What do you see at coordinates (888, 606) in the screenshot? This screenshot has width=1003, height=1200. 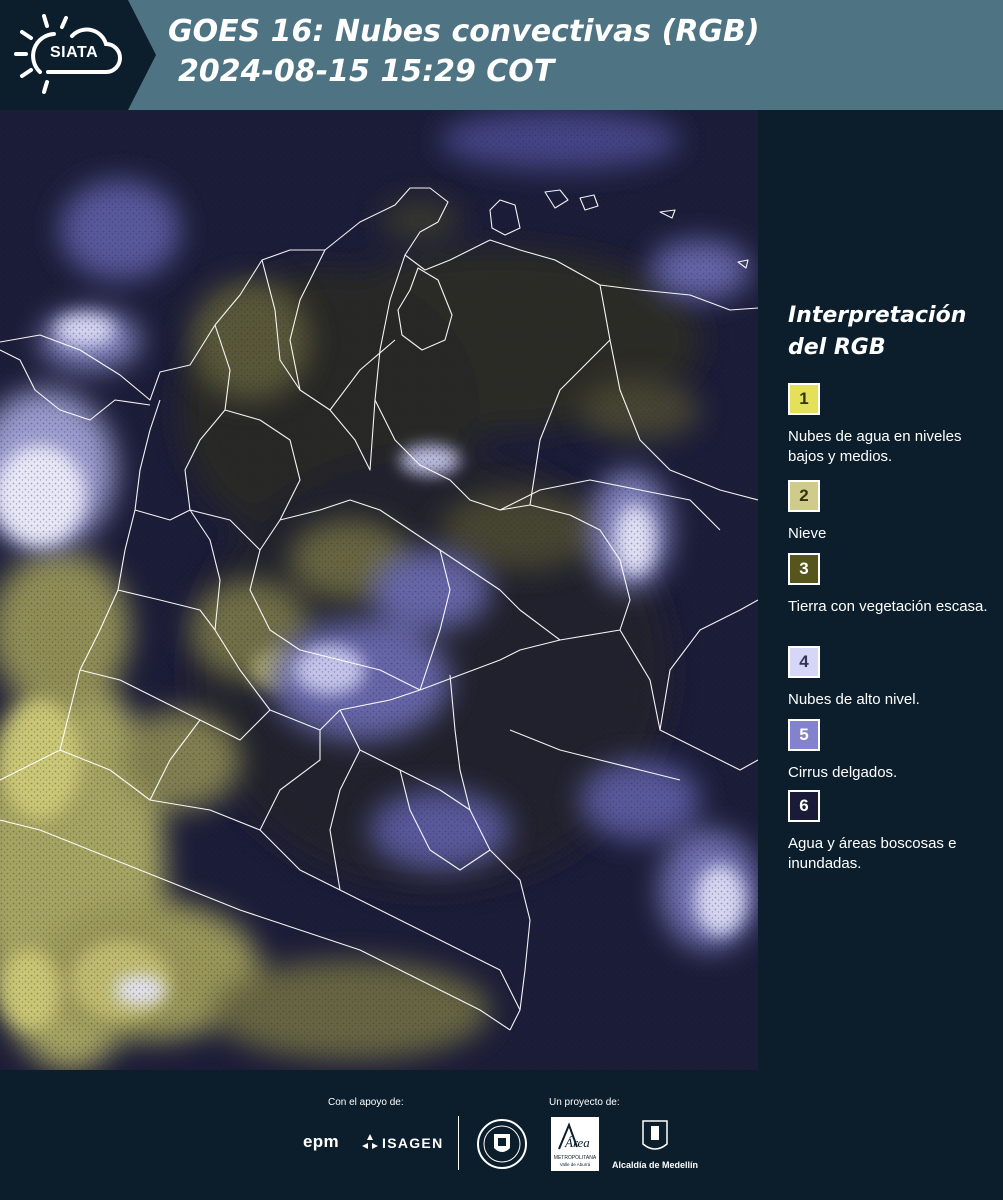 I see `legend-label: Tierra con vegetación escasa.` at bounding box center [888, 606].